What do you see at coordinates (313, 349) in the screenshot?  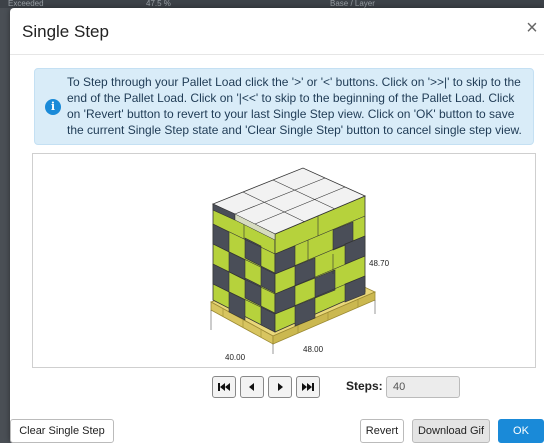 I see `width-dimension-label: 48.00` at bounding box center [313, 349].